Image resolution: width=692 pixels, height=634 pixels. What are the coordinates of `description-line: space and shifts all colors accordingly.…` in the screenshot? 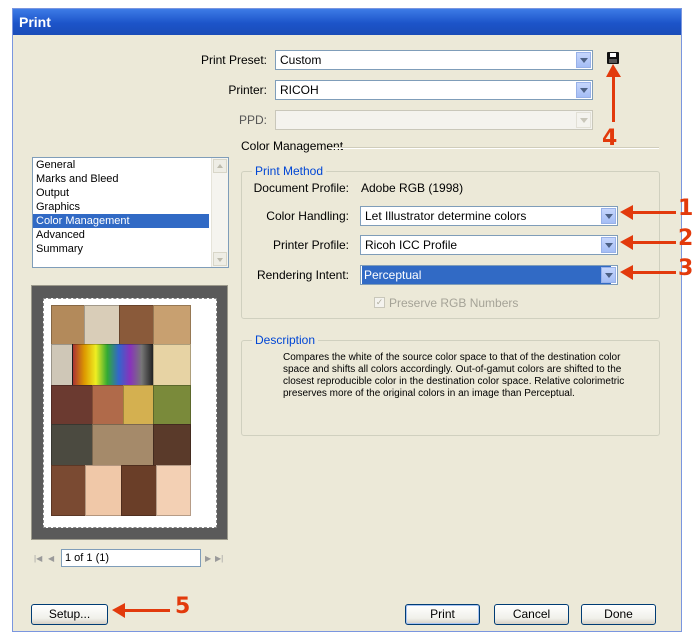 It's located at (452, 369).